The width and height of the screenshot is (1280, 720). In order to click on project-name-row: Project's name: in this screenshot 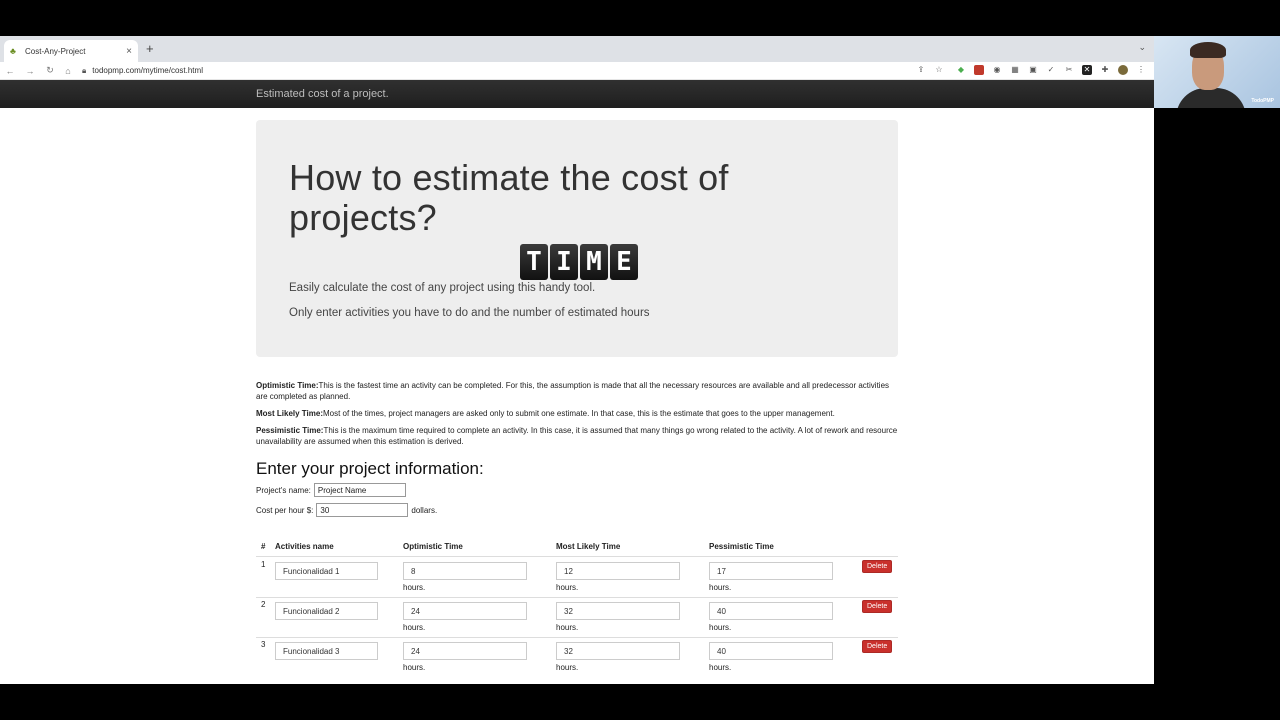, I will do `click(332, 490)`.